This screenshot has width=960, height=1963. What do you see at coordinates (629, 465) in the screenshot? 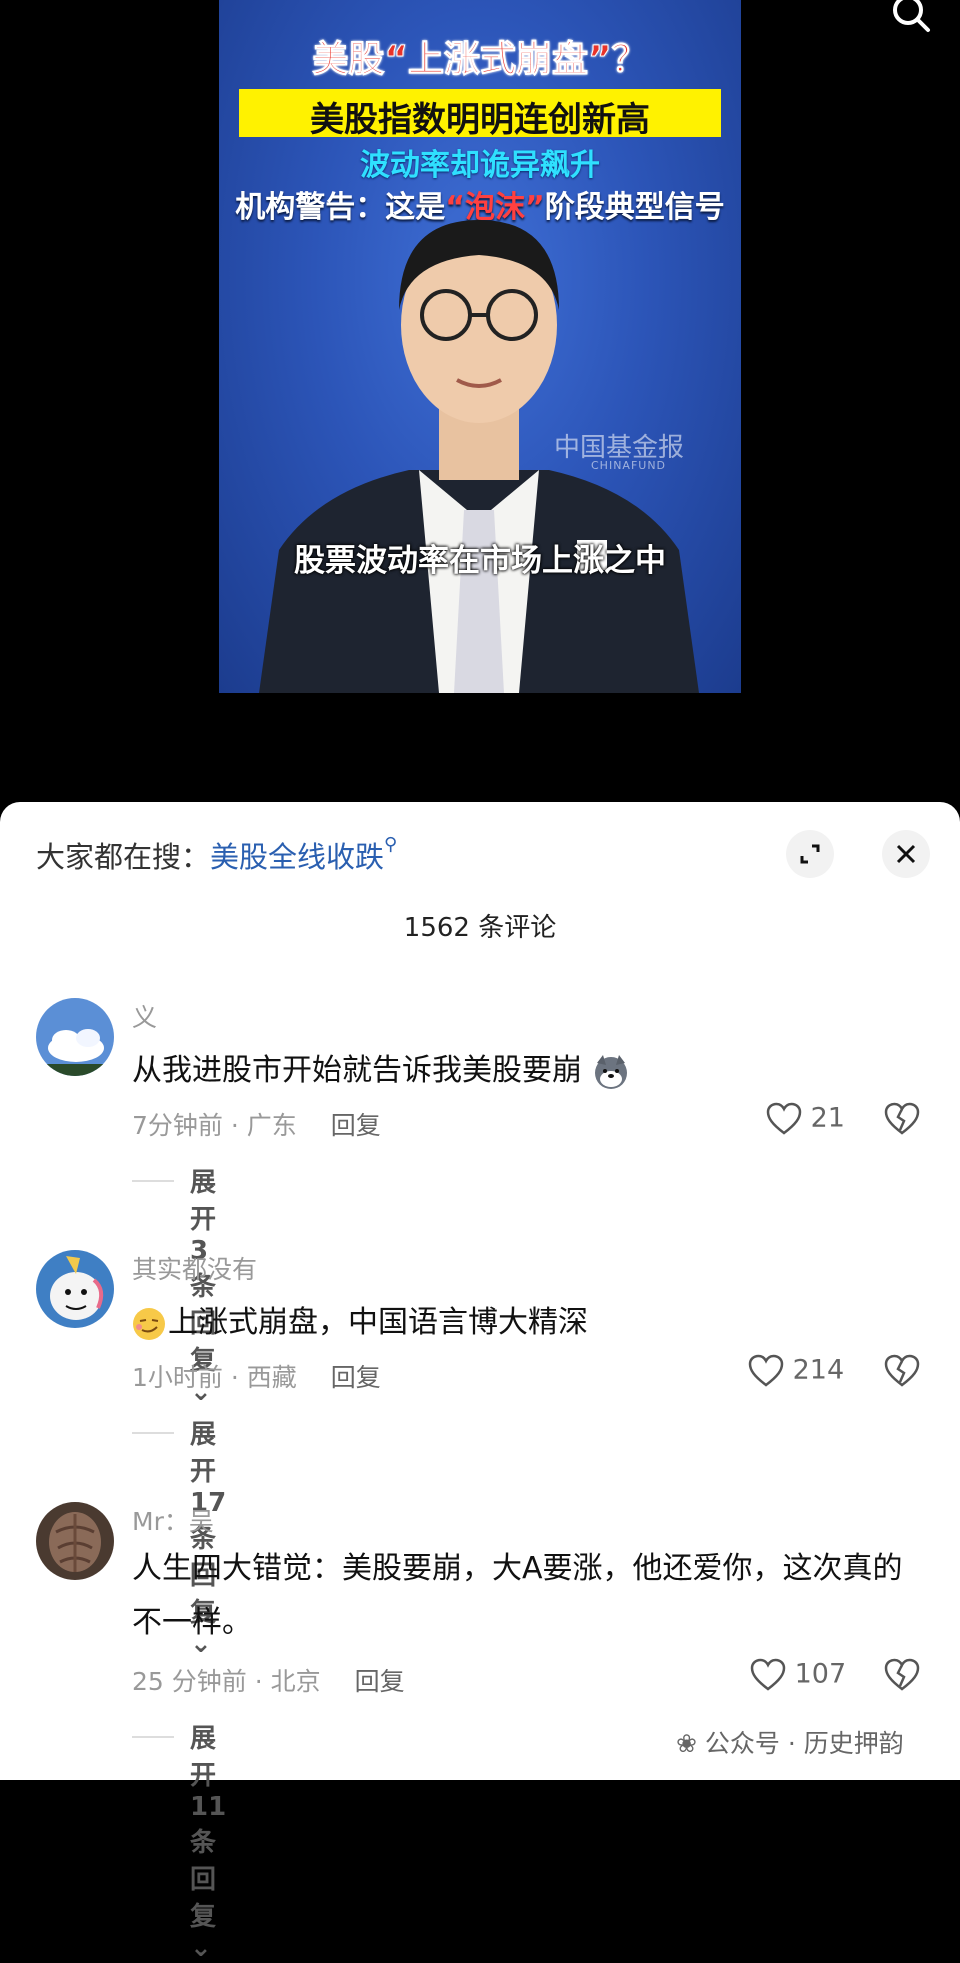
I see `channel-watermark-sub: CHINAFUND` at bounding box center [629, 465].